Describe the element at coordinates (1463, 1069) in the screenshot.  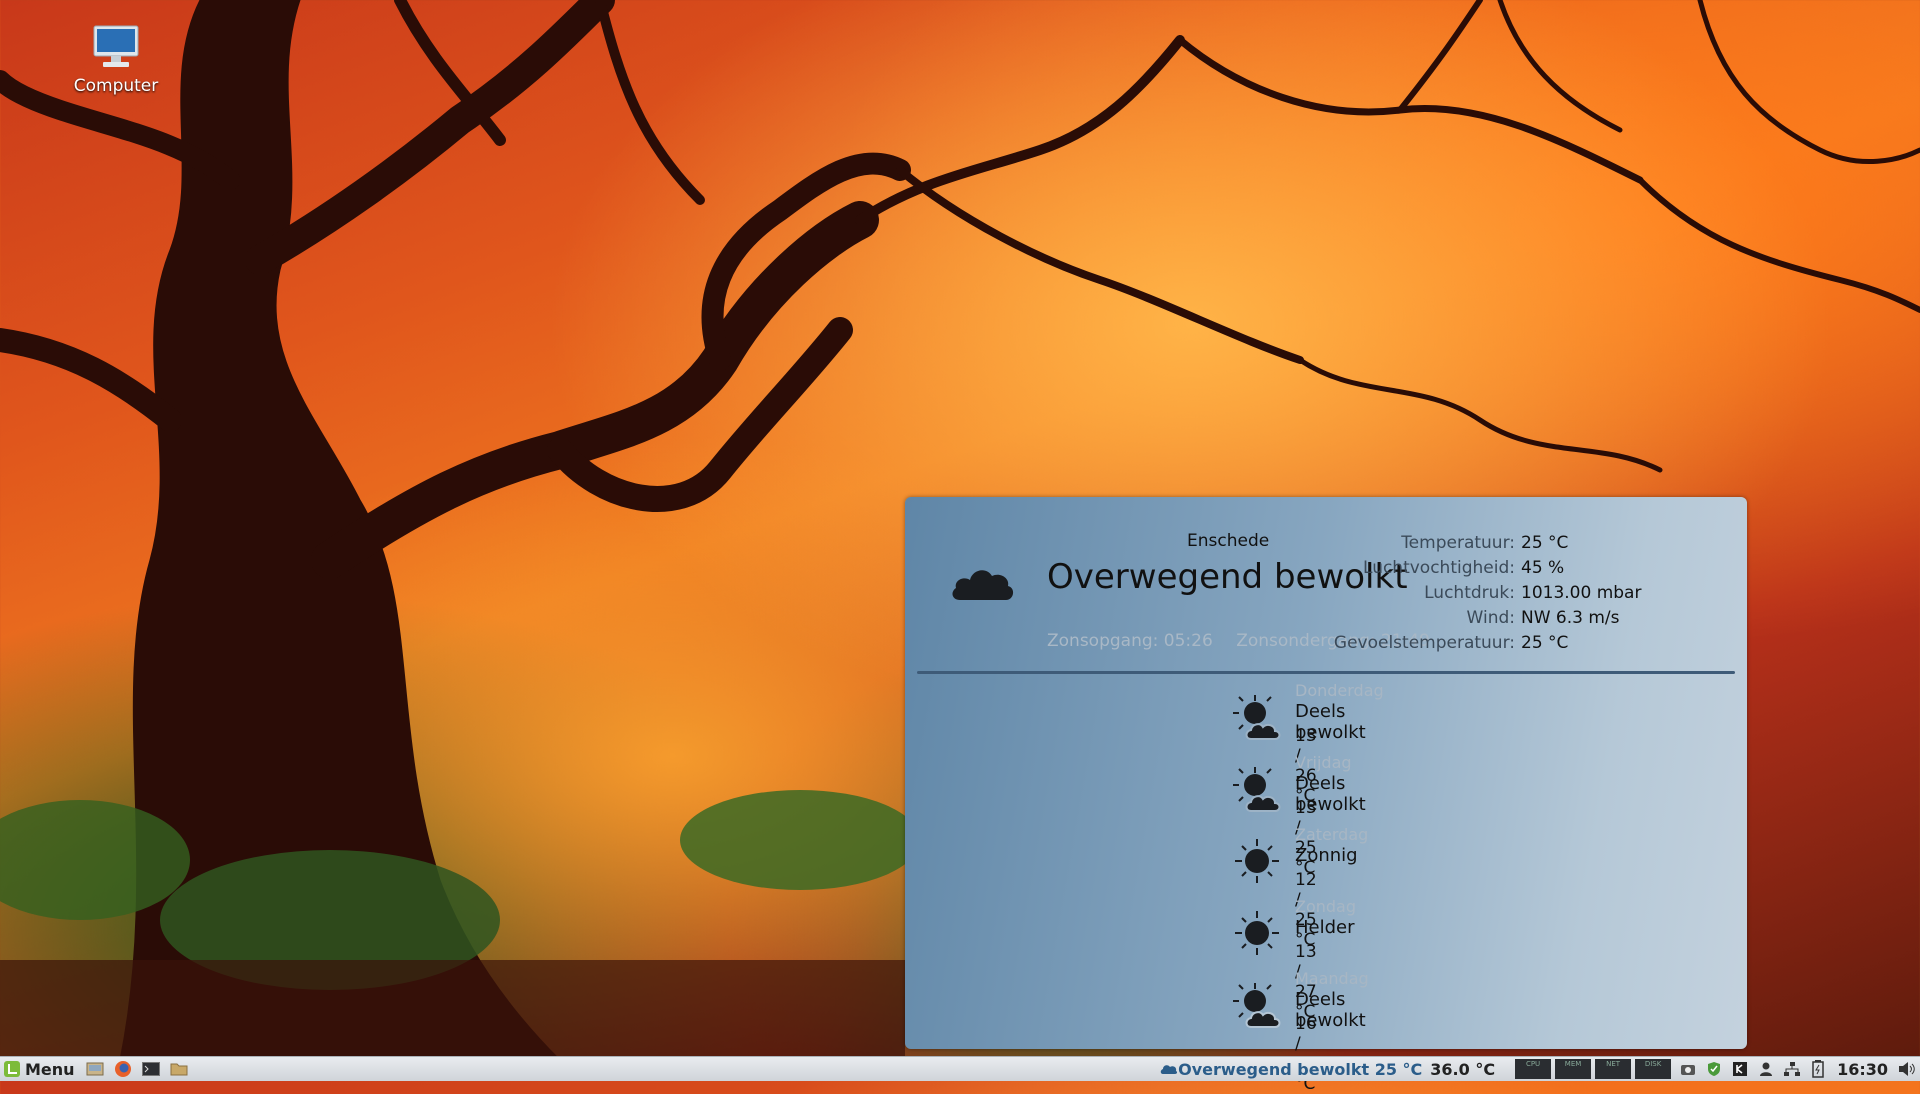
I see `cpu-temperature: 36.0 °C` at that location.